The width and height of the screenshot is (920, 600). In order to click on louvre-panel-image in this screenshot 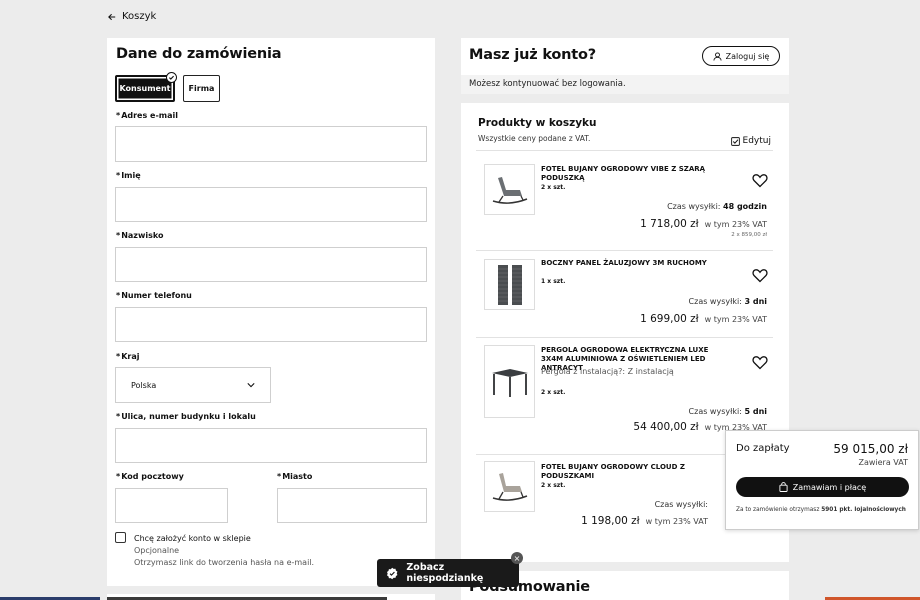, I will do `click(509, 284)`.